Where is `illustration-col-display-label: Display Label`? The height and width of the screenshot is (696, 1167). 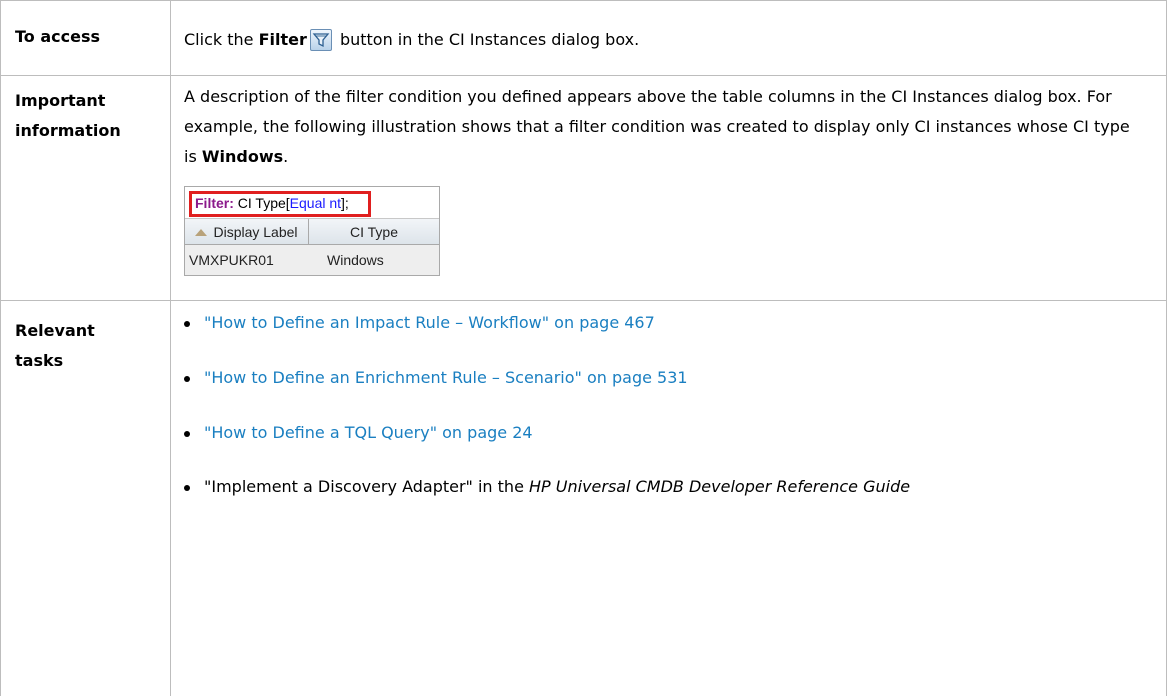 illustration-col-display-label: Display Label is located at coordinates (247, 231).